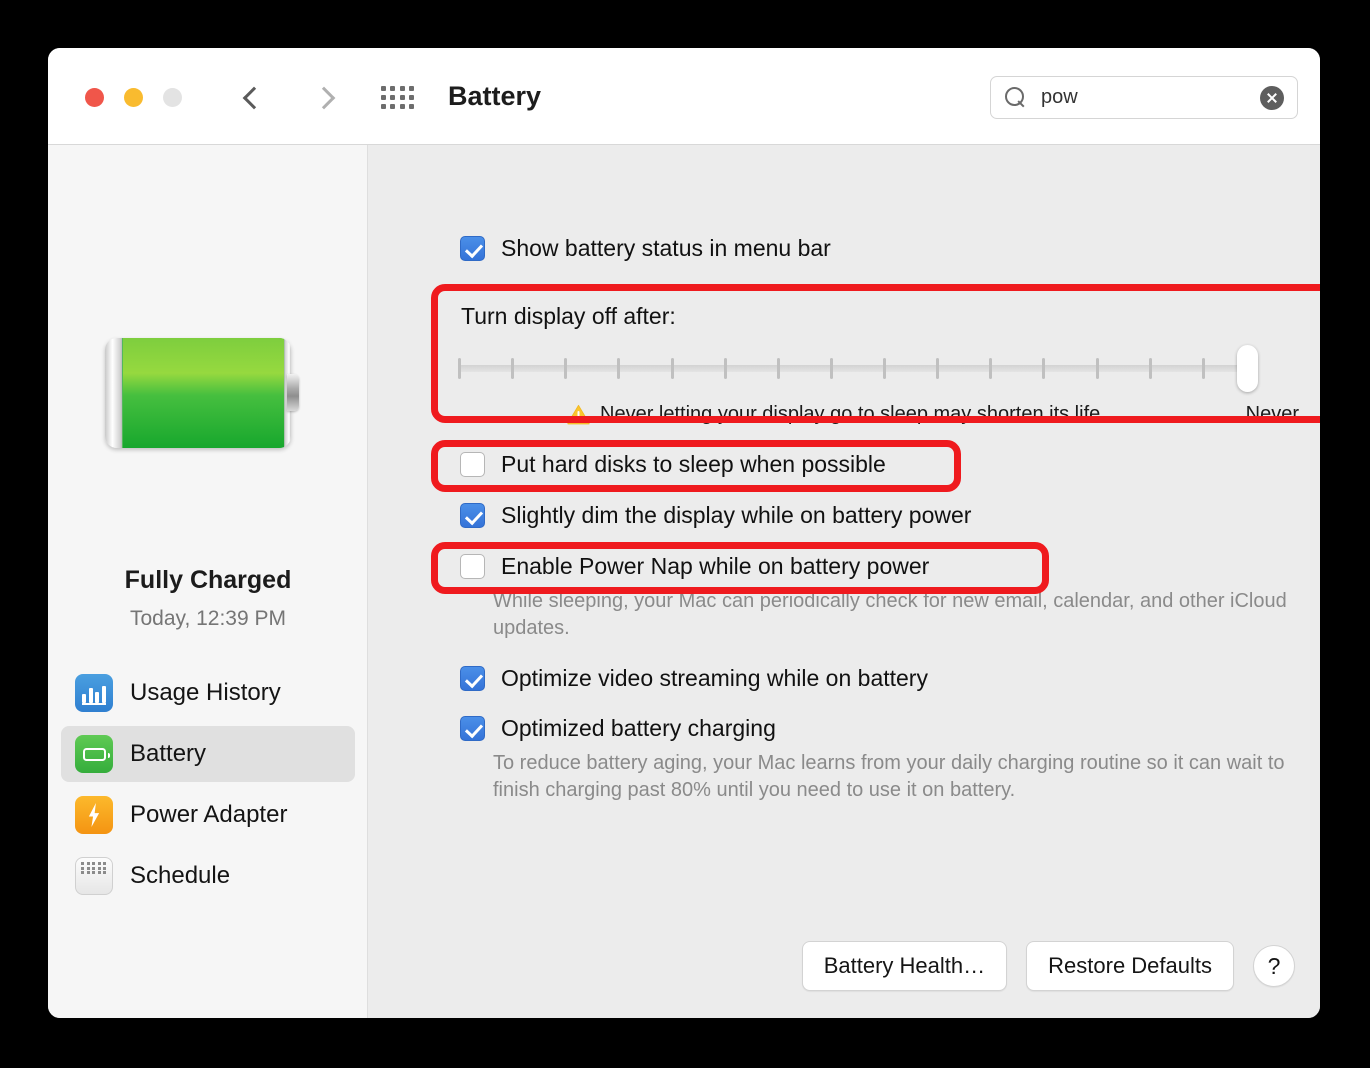 The width and height of the screenshot is (1370, 1068). I want to click on turn-display-off-slider, so click(858, 368).